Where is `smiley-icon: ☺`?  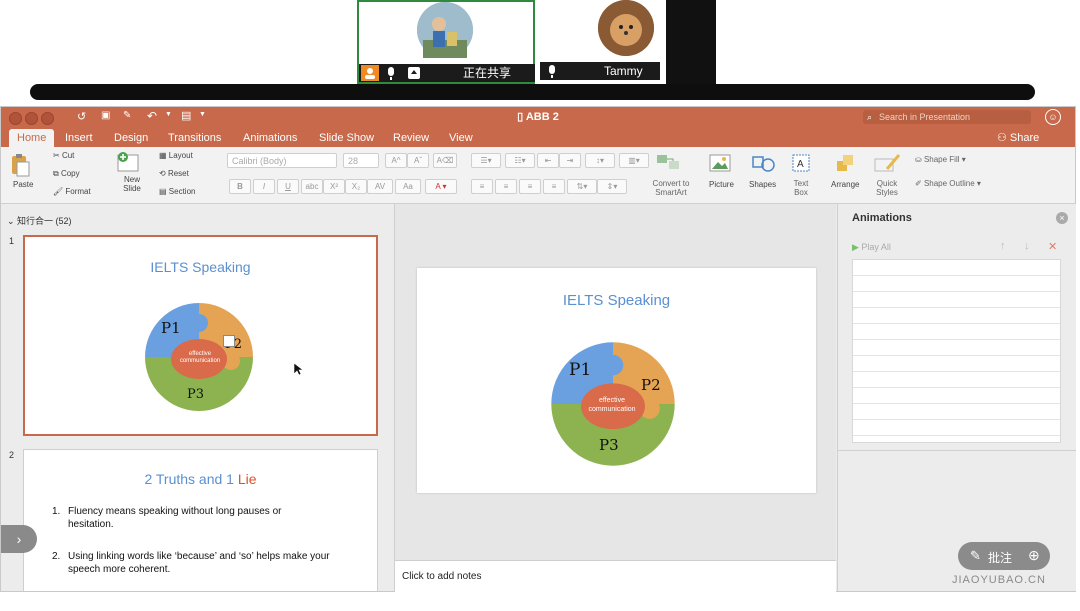
smiley-icon: ☺ is located at coordinates (1053, 117).